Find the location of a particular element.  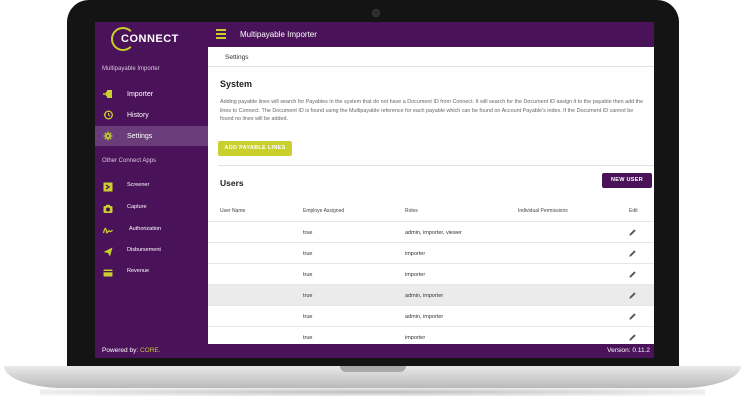

powered-by: Powered by: CORE. is located at coordinates (131, 350).